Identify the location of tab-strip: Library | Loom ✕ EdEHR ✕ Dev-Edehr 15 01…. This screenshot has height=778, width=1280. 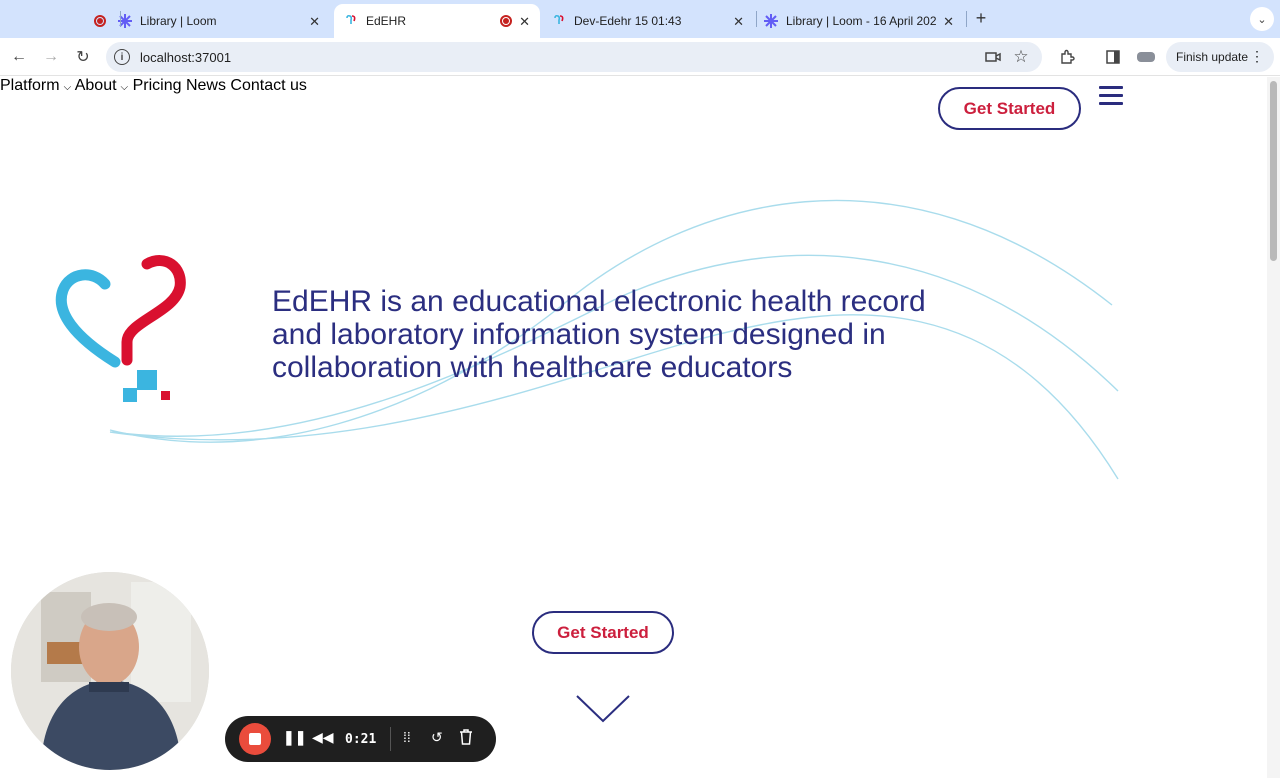
(640, 19).